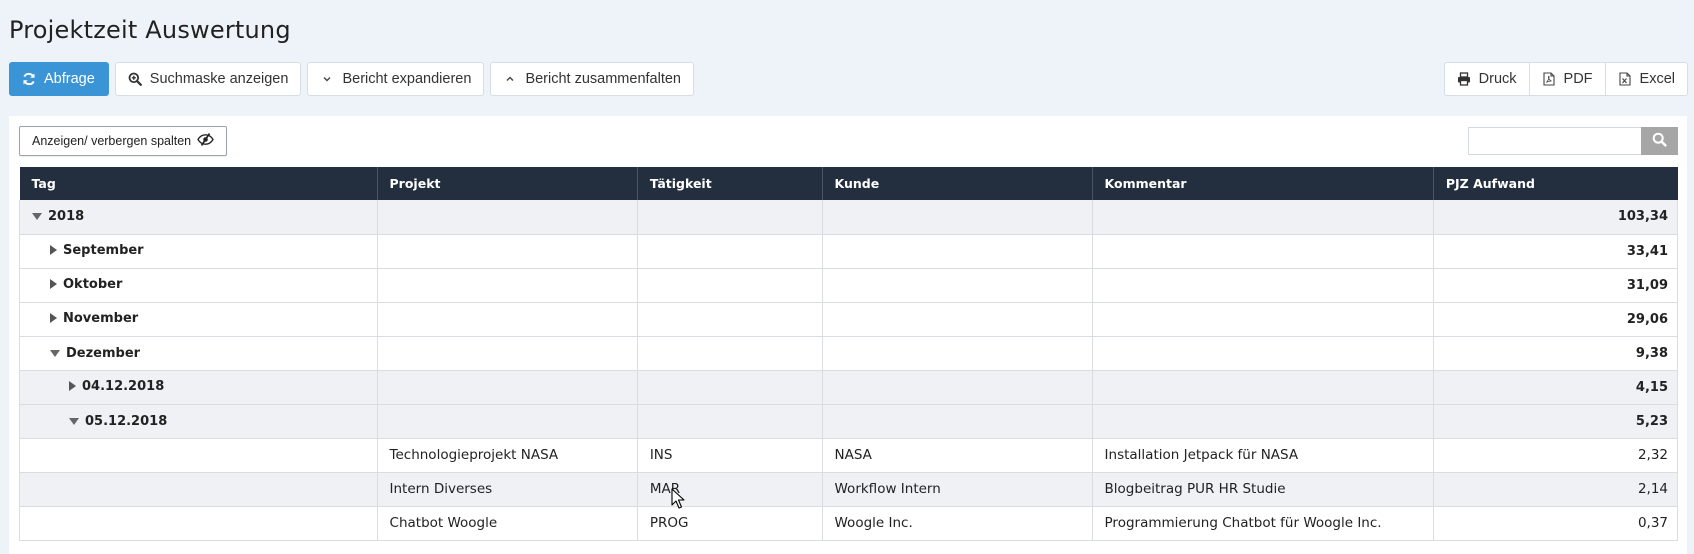 This screenshot has width=1694, height=554. I want to click on tree-toggle: September, so click(88, 250).